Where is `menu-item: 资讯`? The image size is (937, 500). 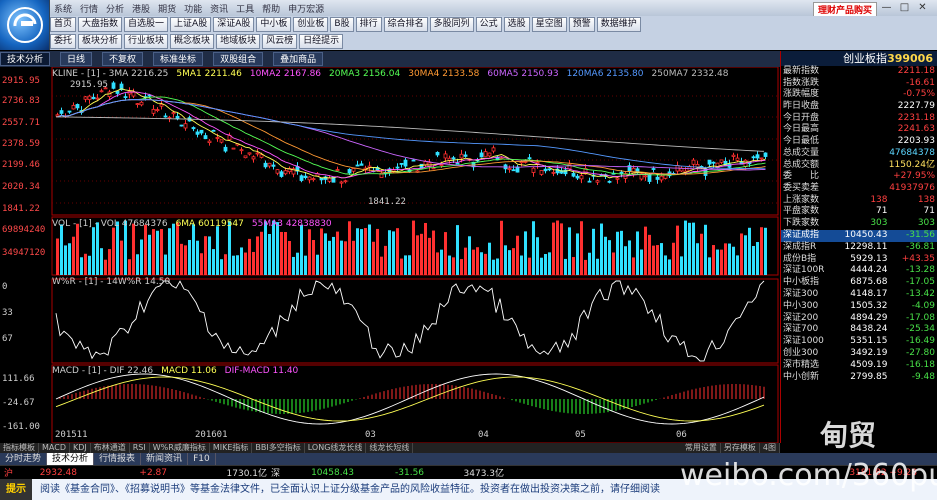
menu-item: 资讯 is located at coordinates (219, 8).